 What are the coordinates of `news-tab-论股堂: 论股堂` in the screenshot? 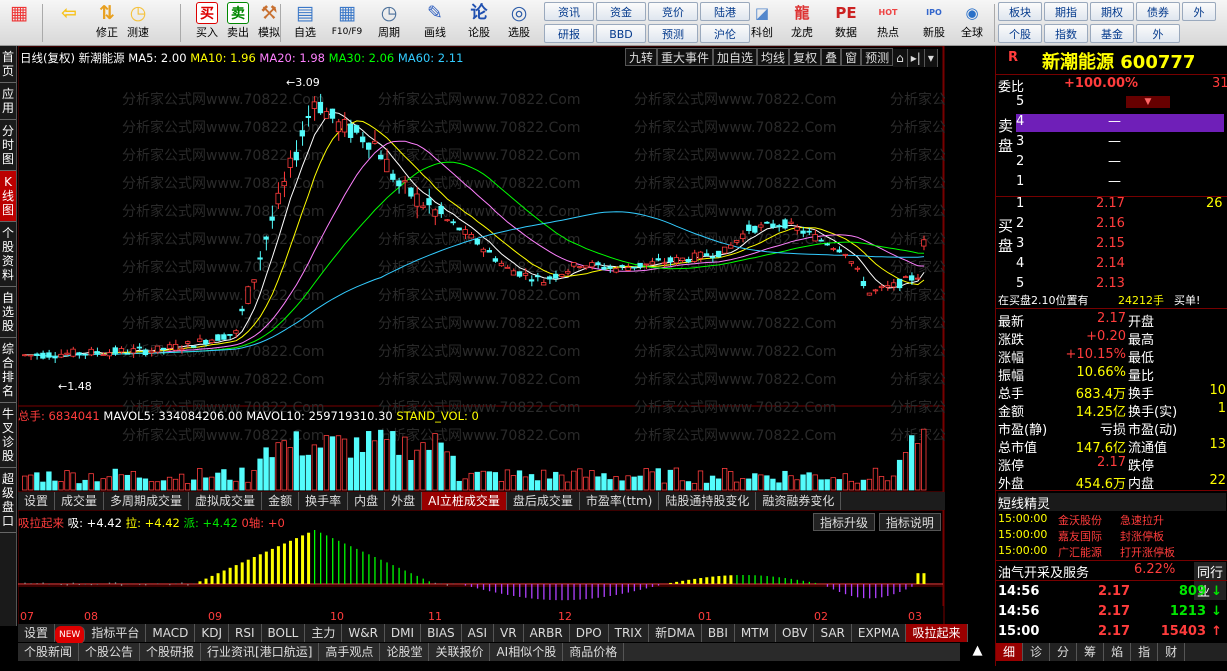 It's located at (405, 652).